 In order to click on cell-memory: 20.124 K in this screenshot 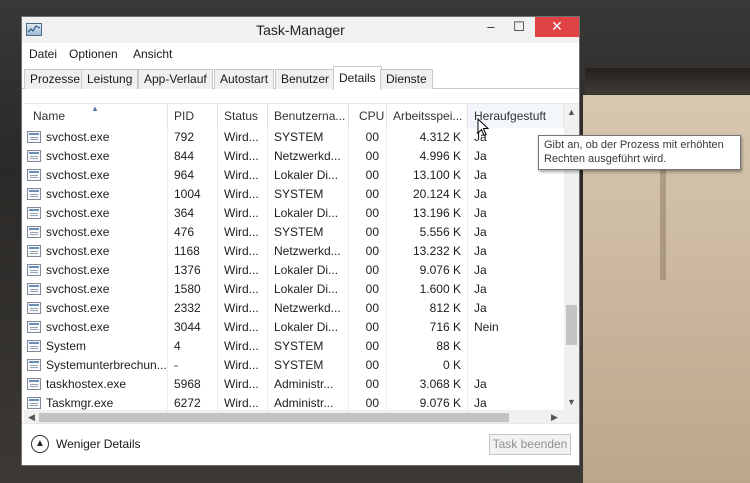, I will do `click(436, 194)`.